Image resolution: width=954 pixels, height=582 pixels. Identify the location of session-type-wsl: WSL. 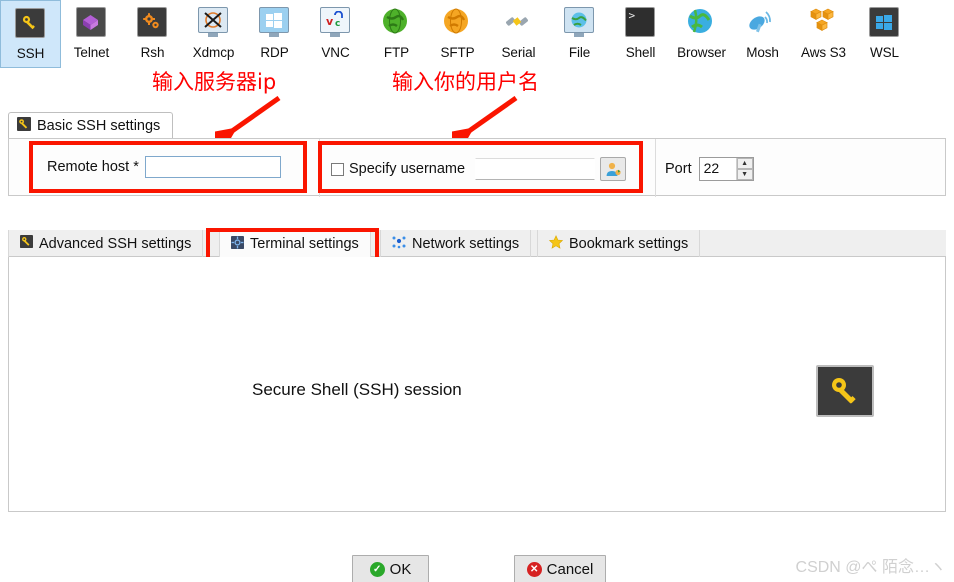
(884, 34).